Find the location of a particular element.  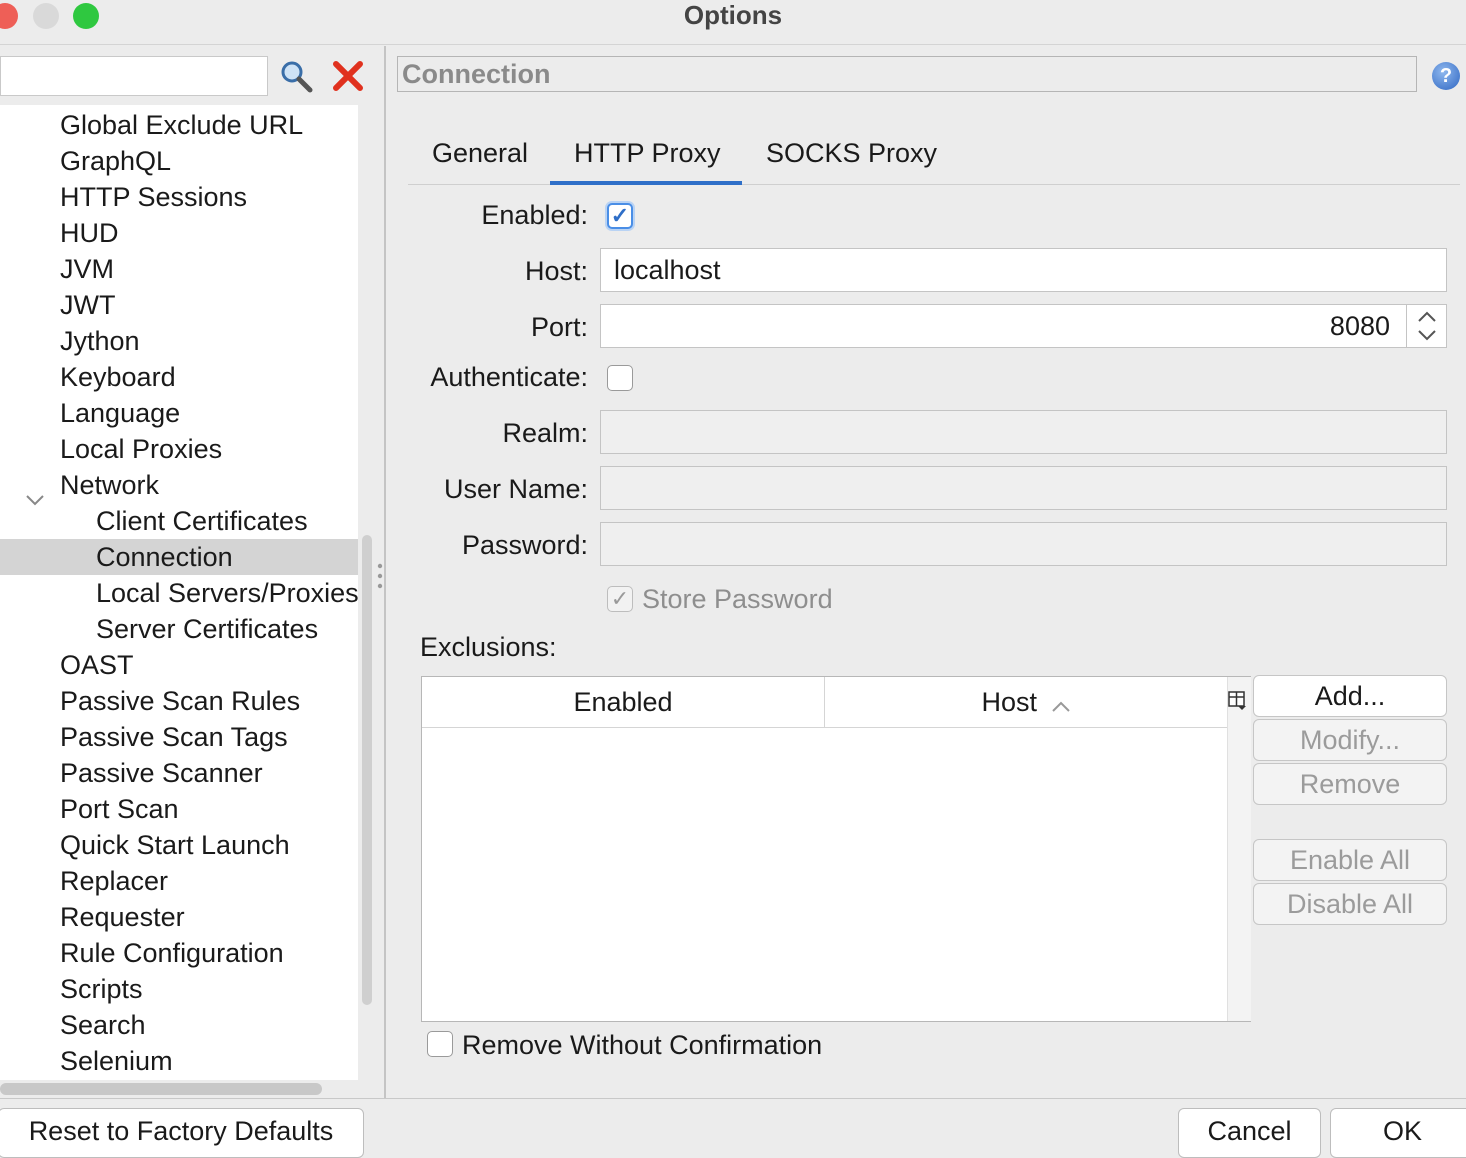

realm-label: Realm: is located at coordinates (545, 433).